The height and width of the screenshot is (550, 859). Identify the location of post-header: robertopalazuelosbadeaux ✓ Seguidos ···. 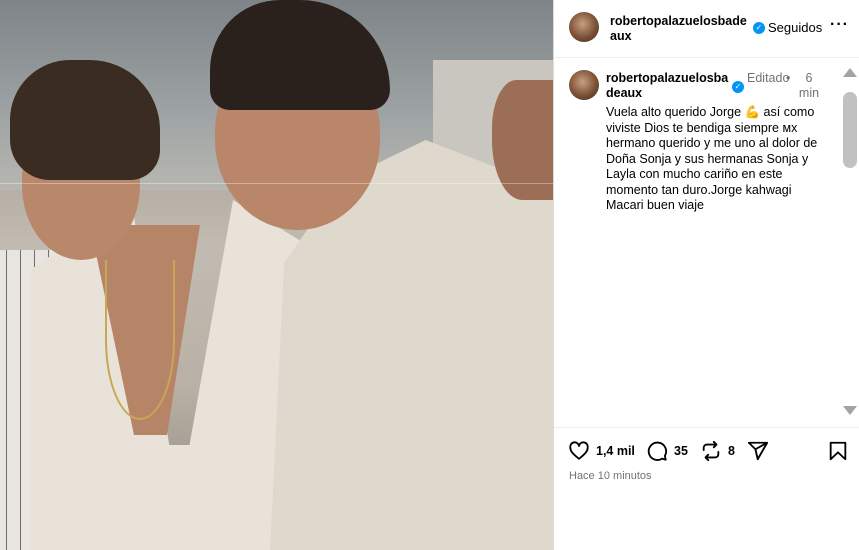
(706, 29).